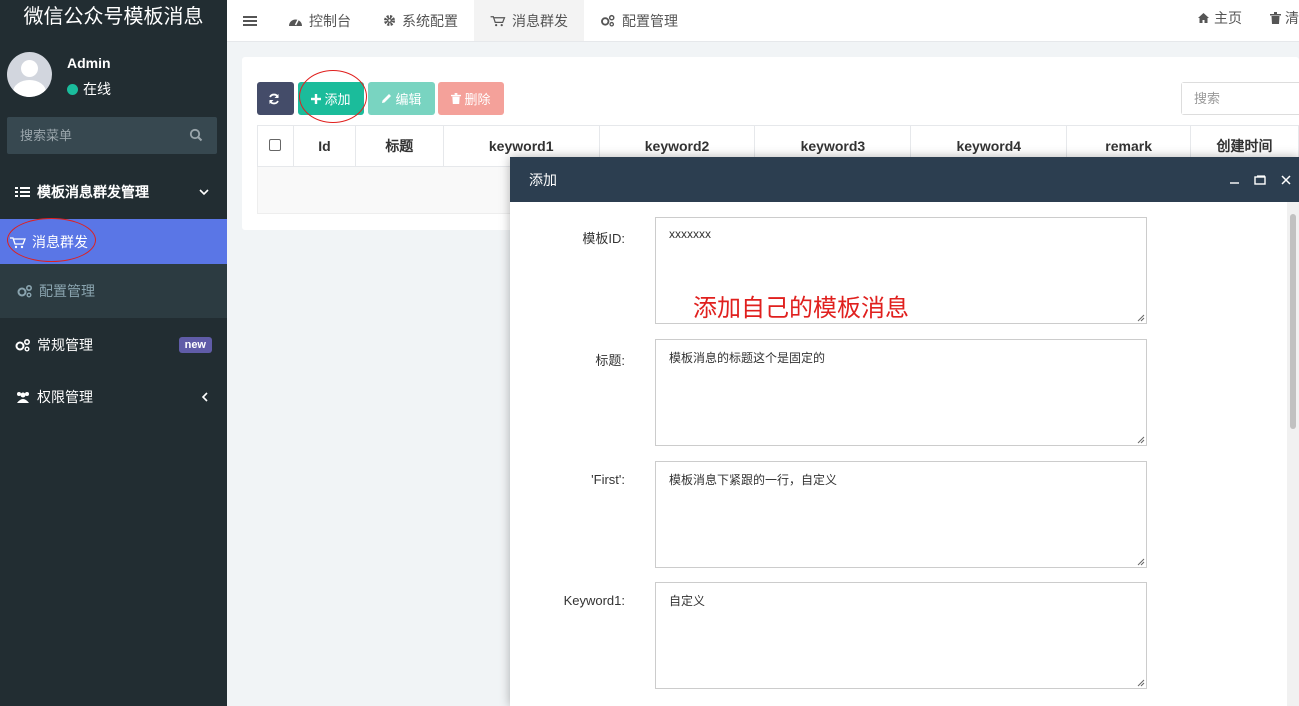 The height and width of the screenshot is (706, 1299). What do you see at coordinates (901, 514) in the screenshot?
I see `first-field: 模板消息下紧跟的一行，自定义` at bounding box center [901, 514].